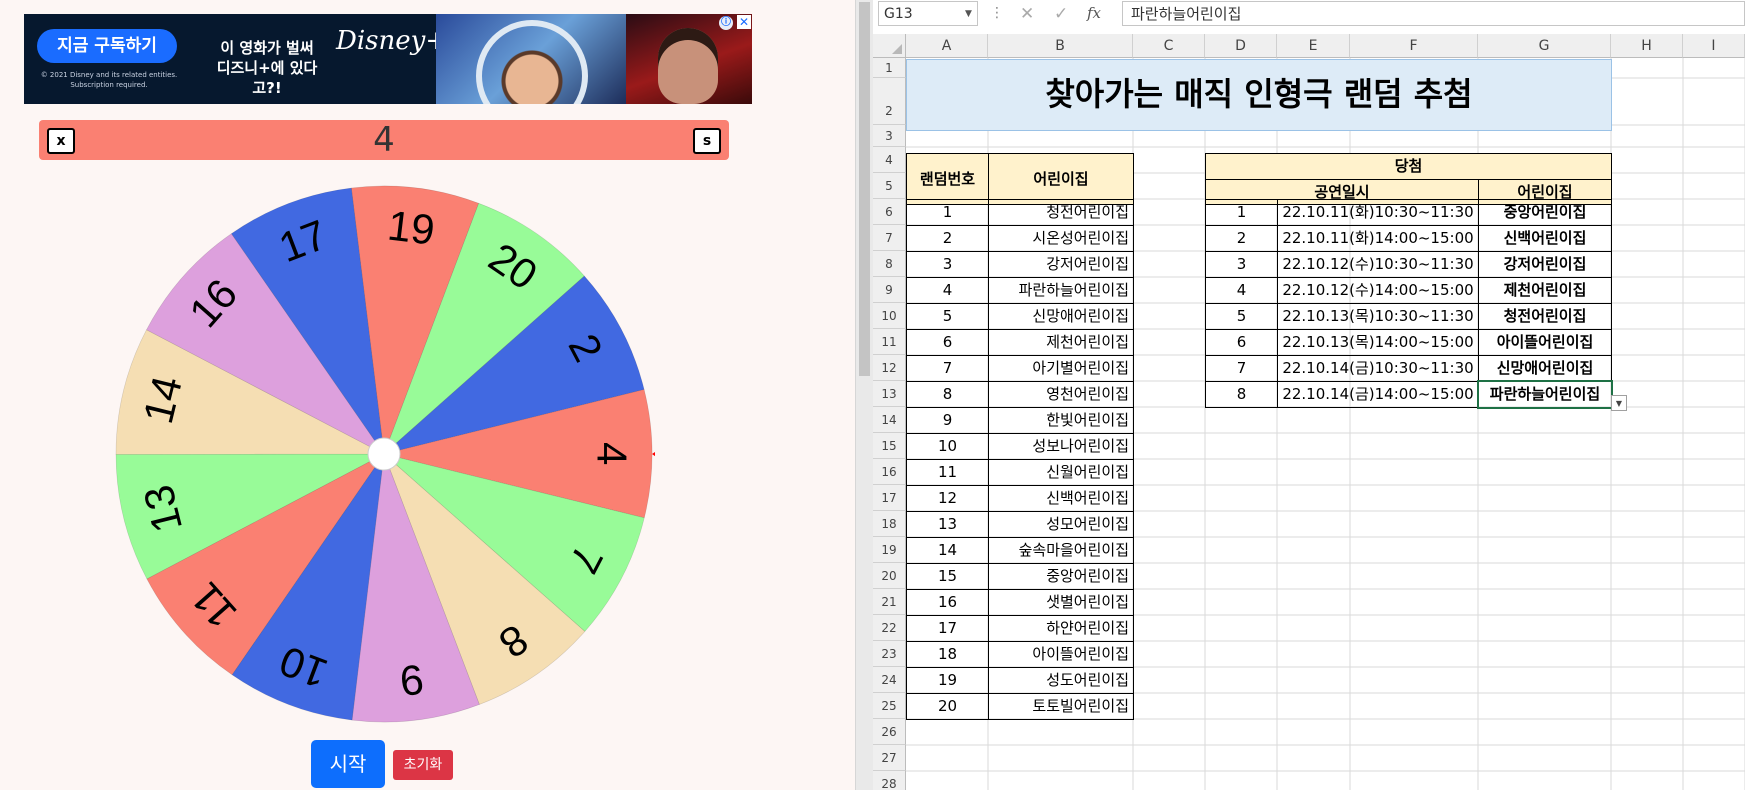 The height and width of the screenshot is (790, 1745). Describe the element at coordinates (947, 680) in the screenshot. I see `random-number-cell: 19` at that location.